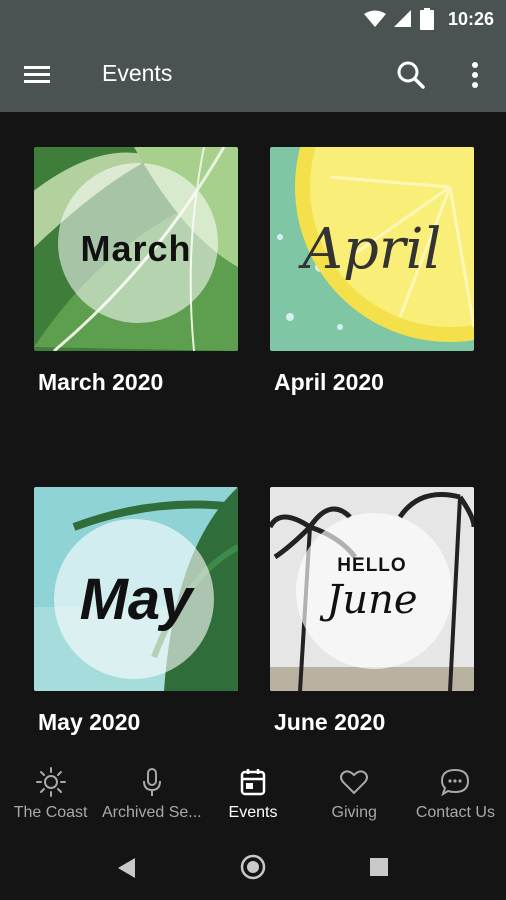 Image resolution: width=506 pixels, height=900 pixels. What do you see at coordinates (455, 782) in the screenshot?
I see `chat-bubble-icon` at bounding box center [455, 782].